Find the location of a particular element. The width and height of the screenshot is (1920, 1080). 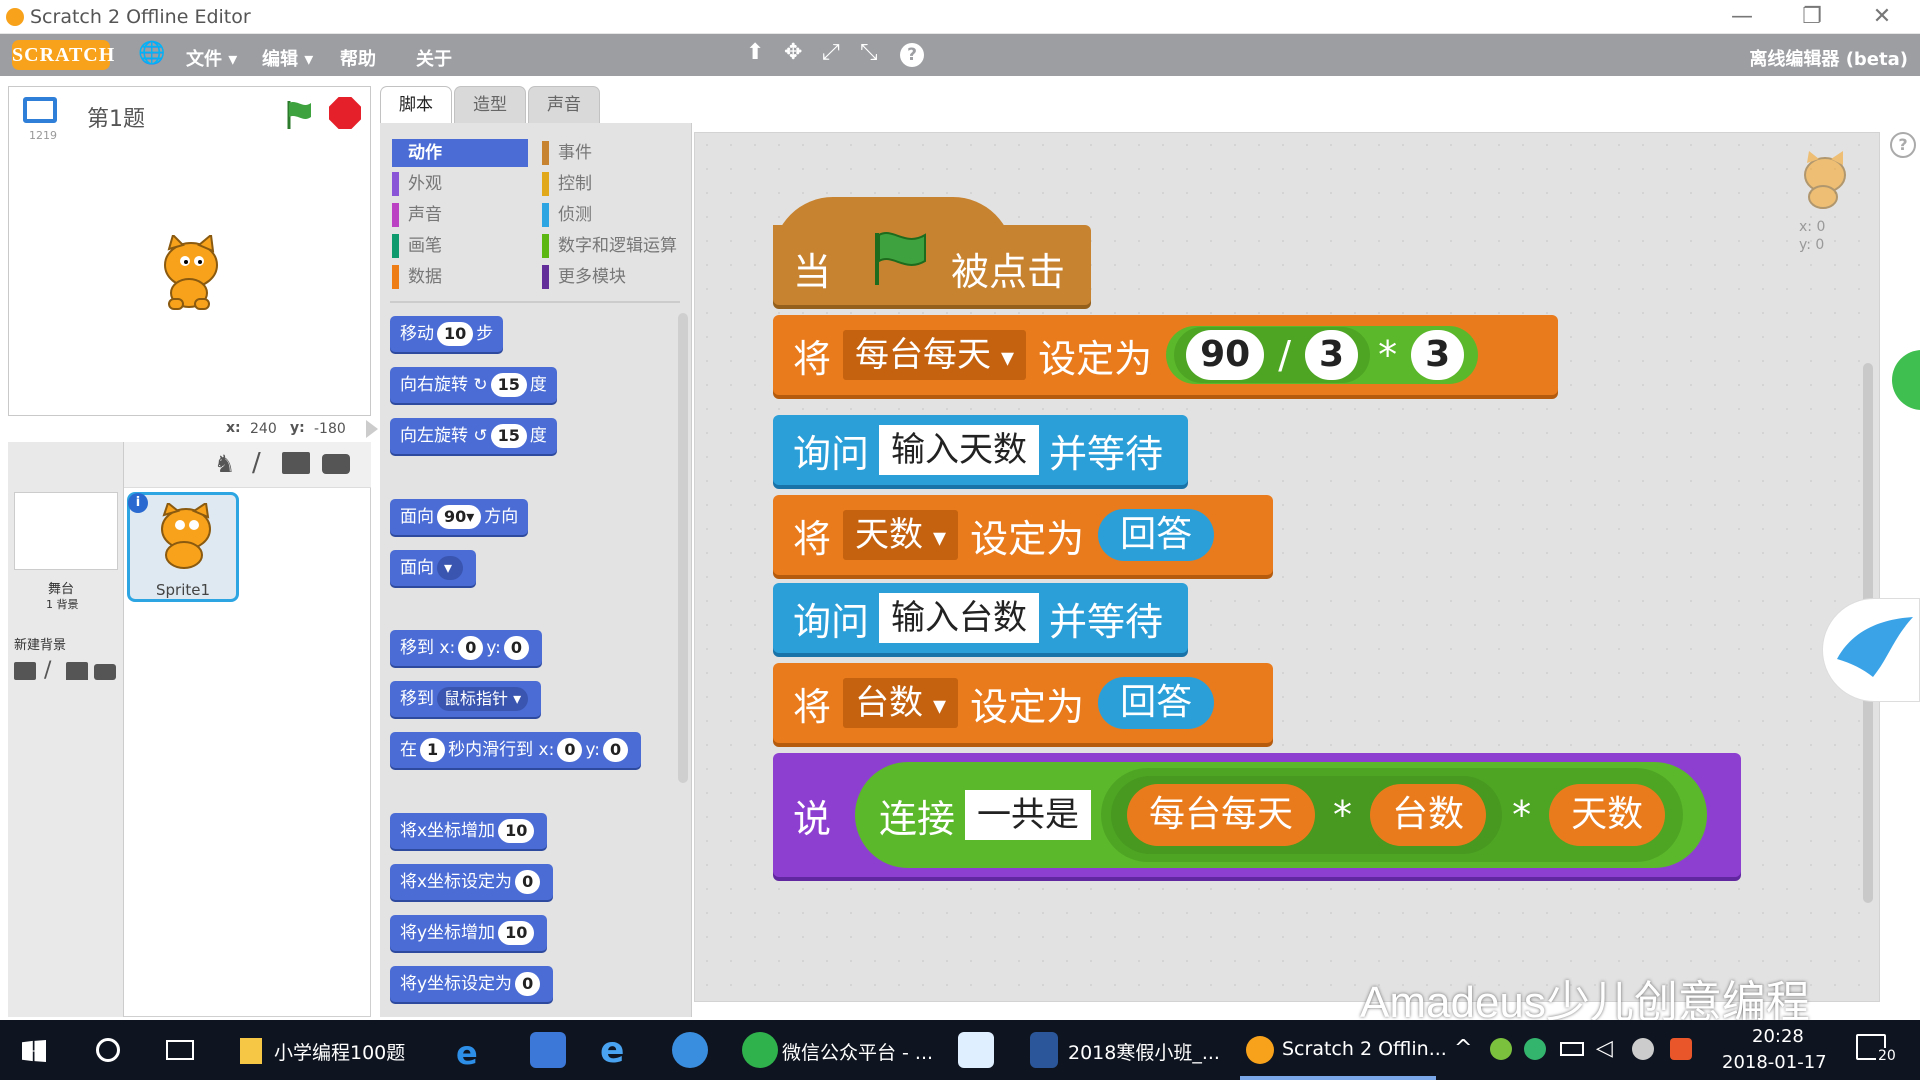

sprite-info-icon: i is located at coordinates (138, 503).